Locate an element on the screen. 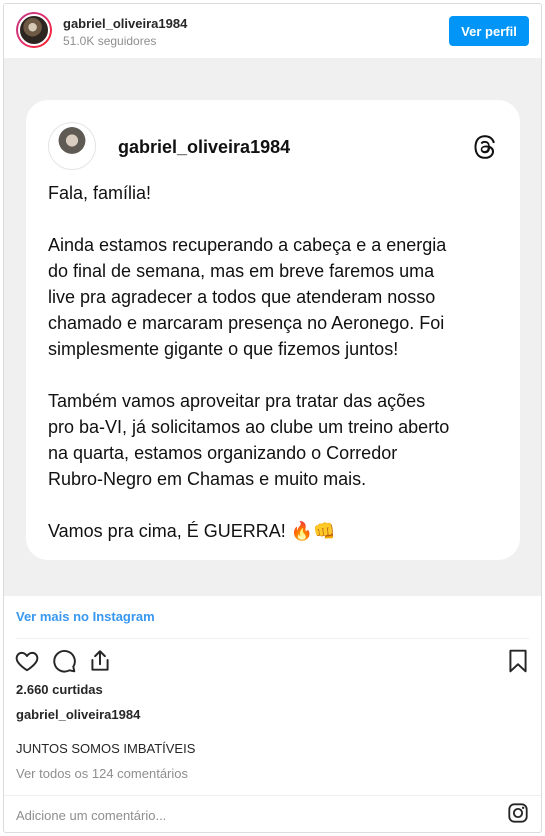 Image resolution: width=545 pixels, height=836 pixels. post-paragraph: Vamos pra cima, É GUERRA! 🔥👊 is located at coordinates (192, 531).